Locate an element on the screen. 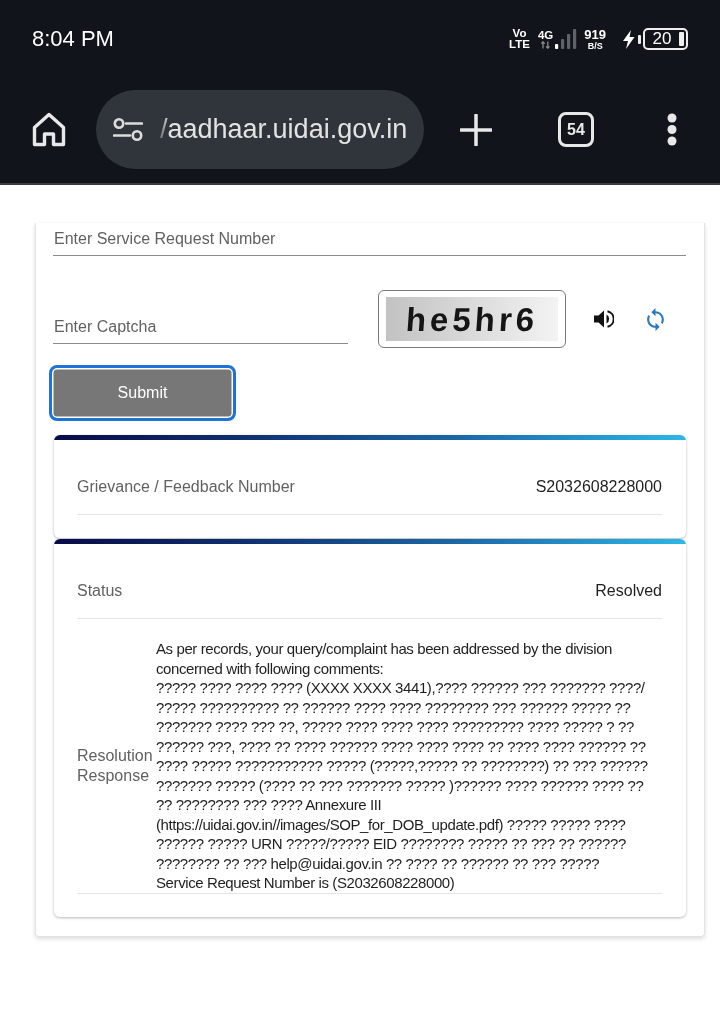 This screenshot has width=720, height=1020. volte-label: LTE is located at coordinates (519, 44).